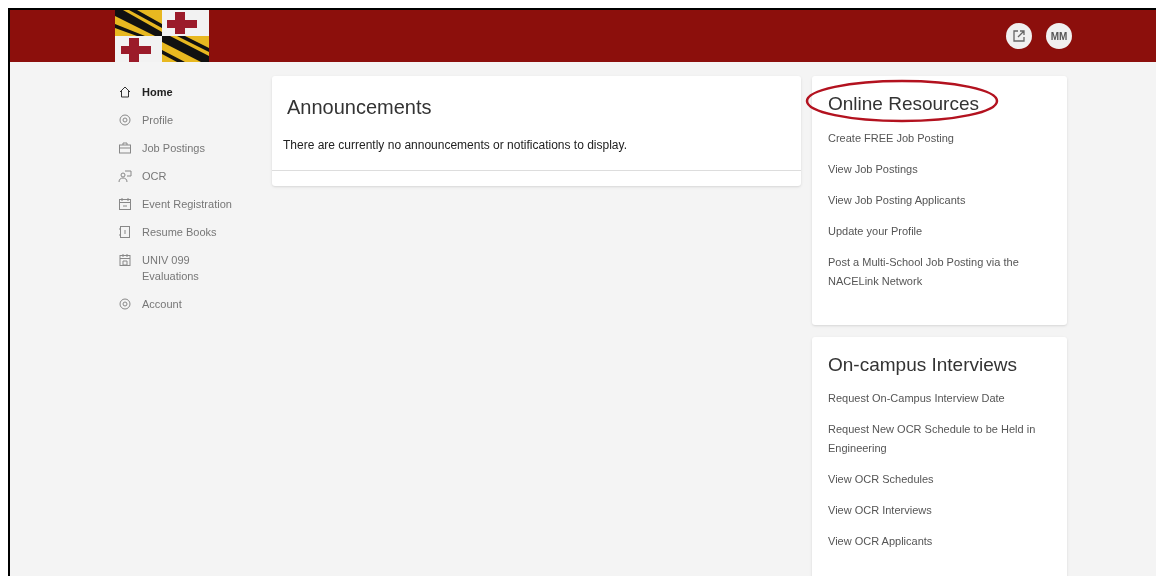 Image resolution: width=1156 pixels, height=576 pixels. What do you see at coordinates (195, 304) in the screenshot?
I see `nav-item: Account` at bounding box center [195, 304].